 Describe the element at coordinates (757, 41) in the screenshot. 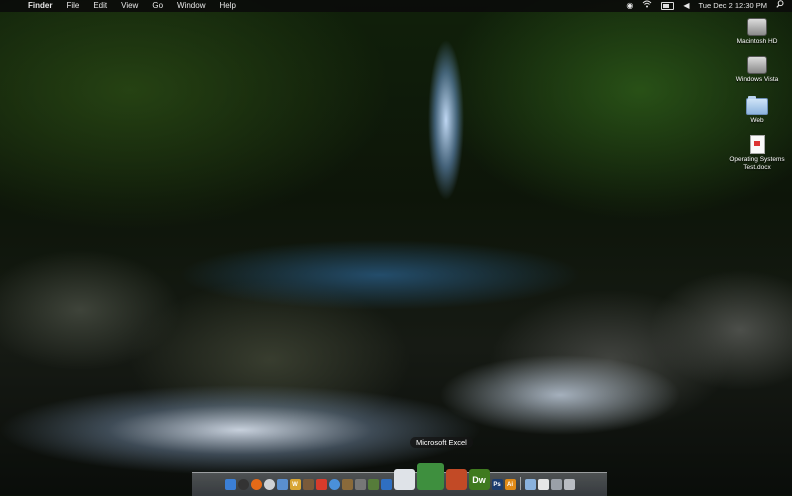

I see `desktop-icon-label: Macintosh HD` at that location.